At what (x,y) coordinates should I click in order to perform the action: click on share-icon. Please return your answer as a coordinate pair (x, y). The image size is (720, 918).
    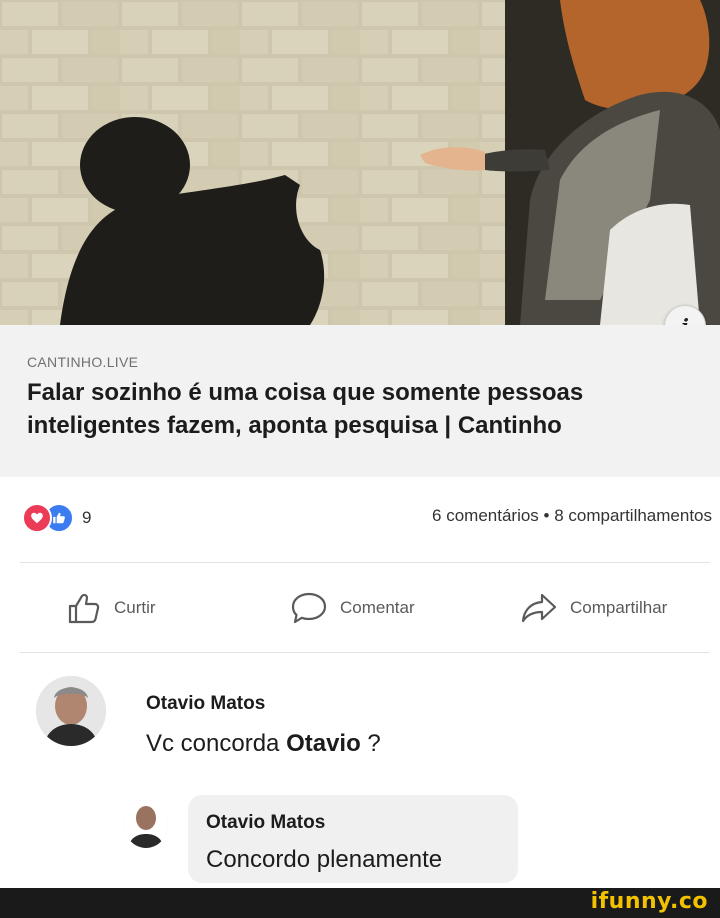
    Looking at the image, I should click on (539, 608).